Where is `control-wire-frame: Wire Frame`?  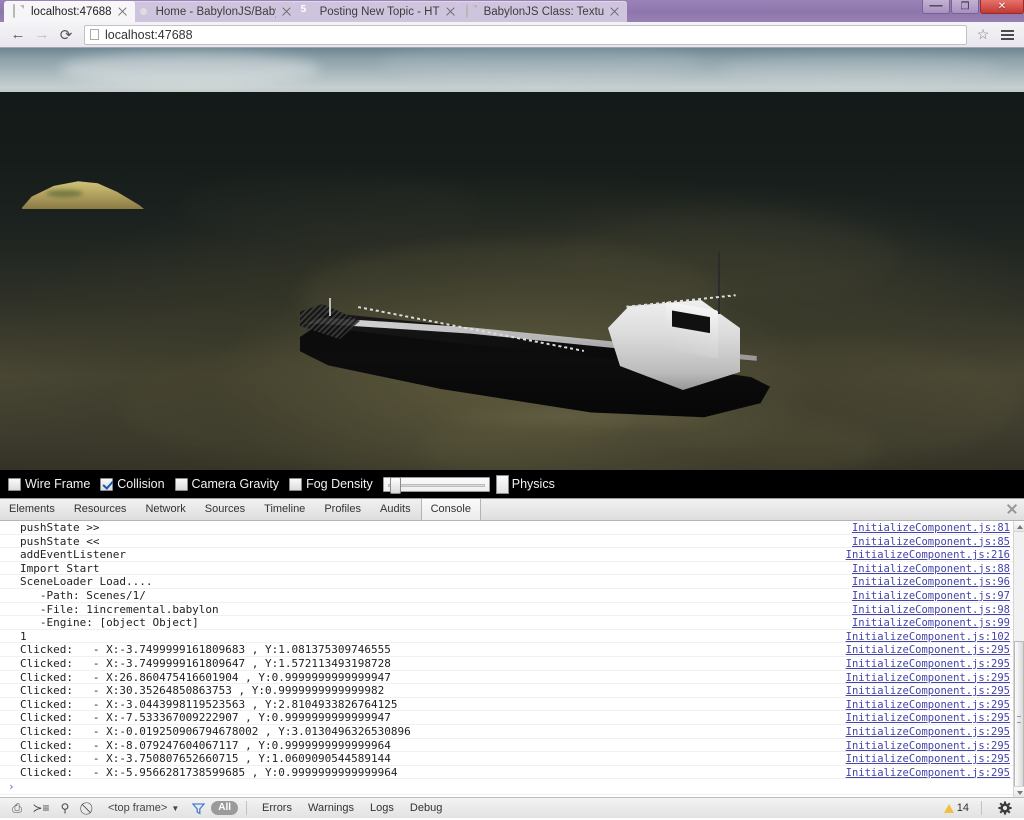
control-wire-frame: Wire Frame is located at coordinates (49, 484).